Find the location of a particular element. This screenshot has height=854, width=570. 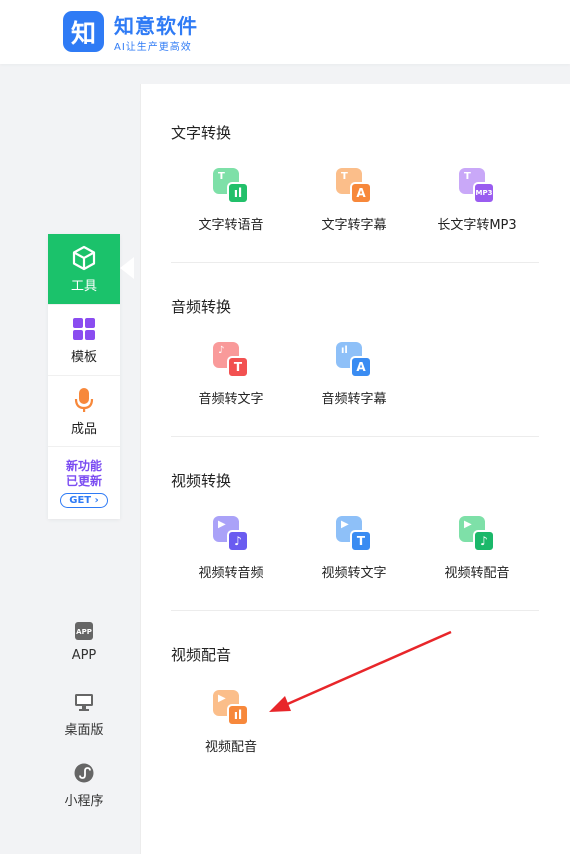

tool-label: 视频配音 is located at coordinates (230, 747).